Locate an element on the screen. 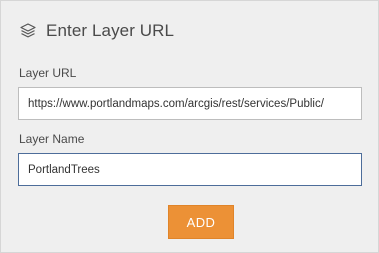 The height and width of the screenshot is (253, 379). add-button: ADD is located at coordinates (201, 222).